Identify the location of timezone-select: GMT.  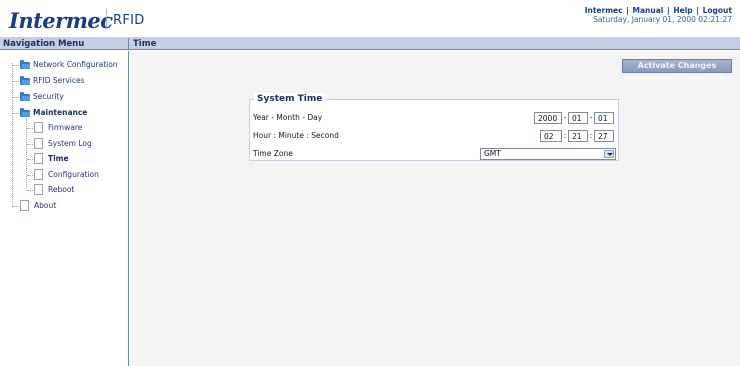
(548, 154).